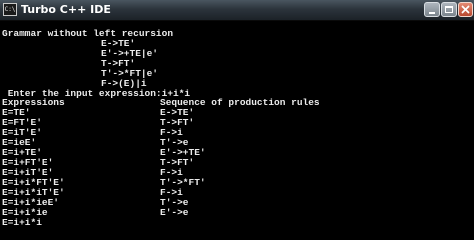 Image resolution: width=474 pixels, height=240 pixels. What do you see at coordinates (174, 212) in the screenshot?
I see `production-line: E'->e` at bounding box center [174, 212].